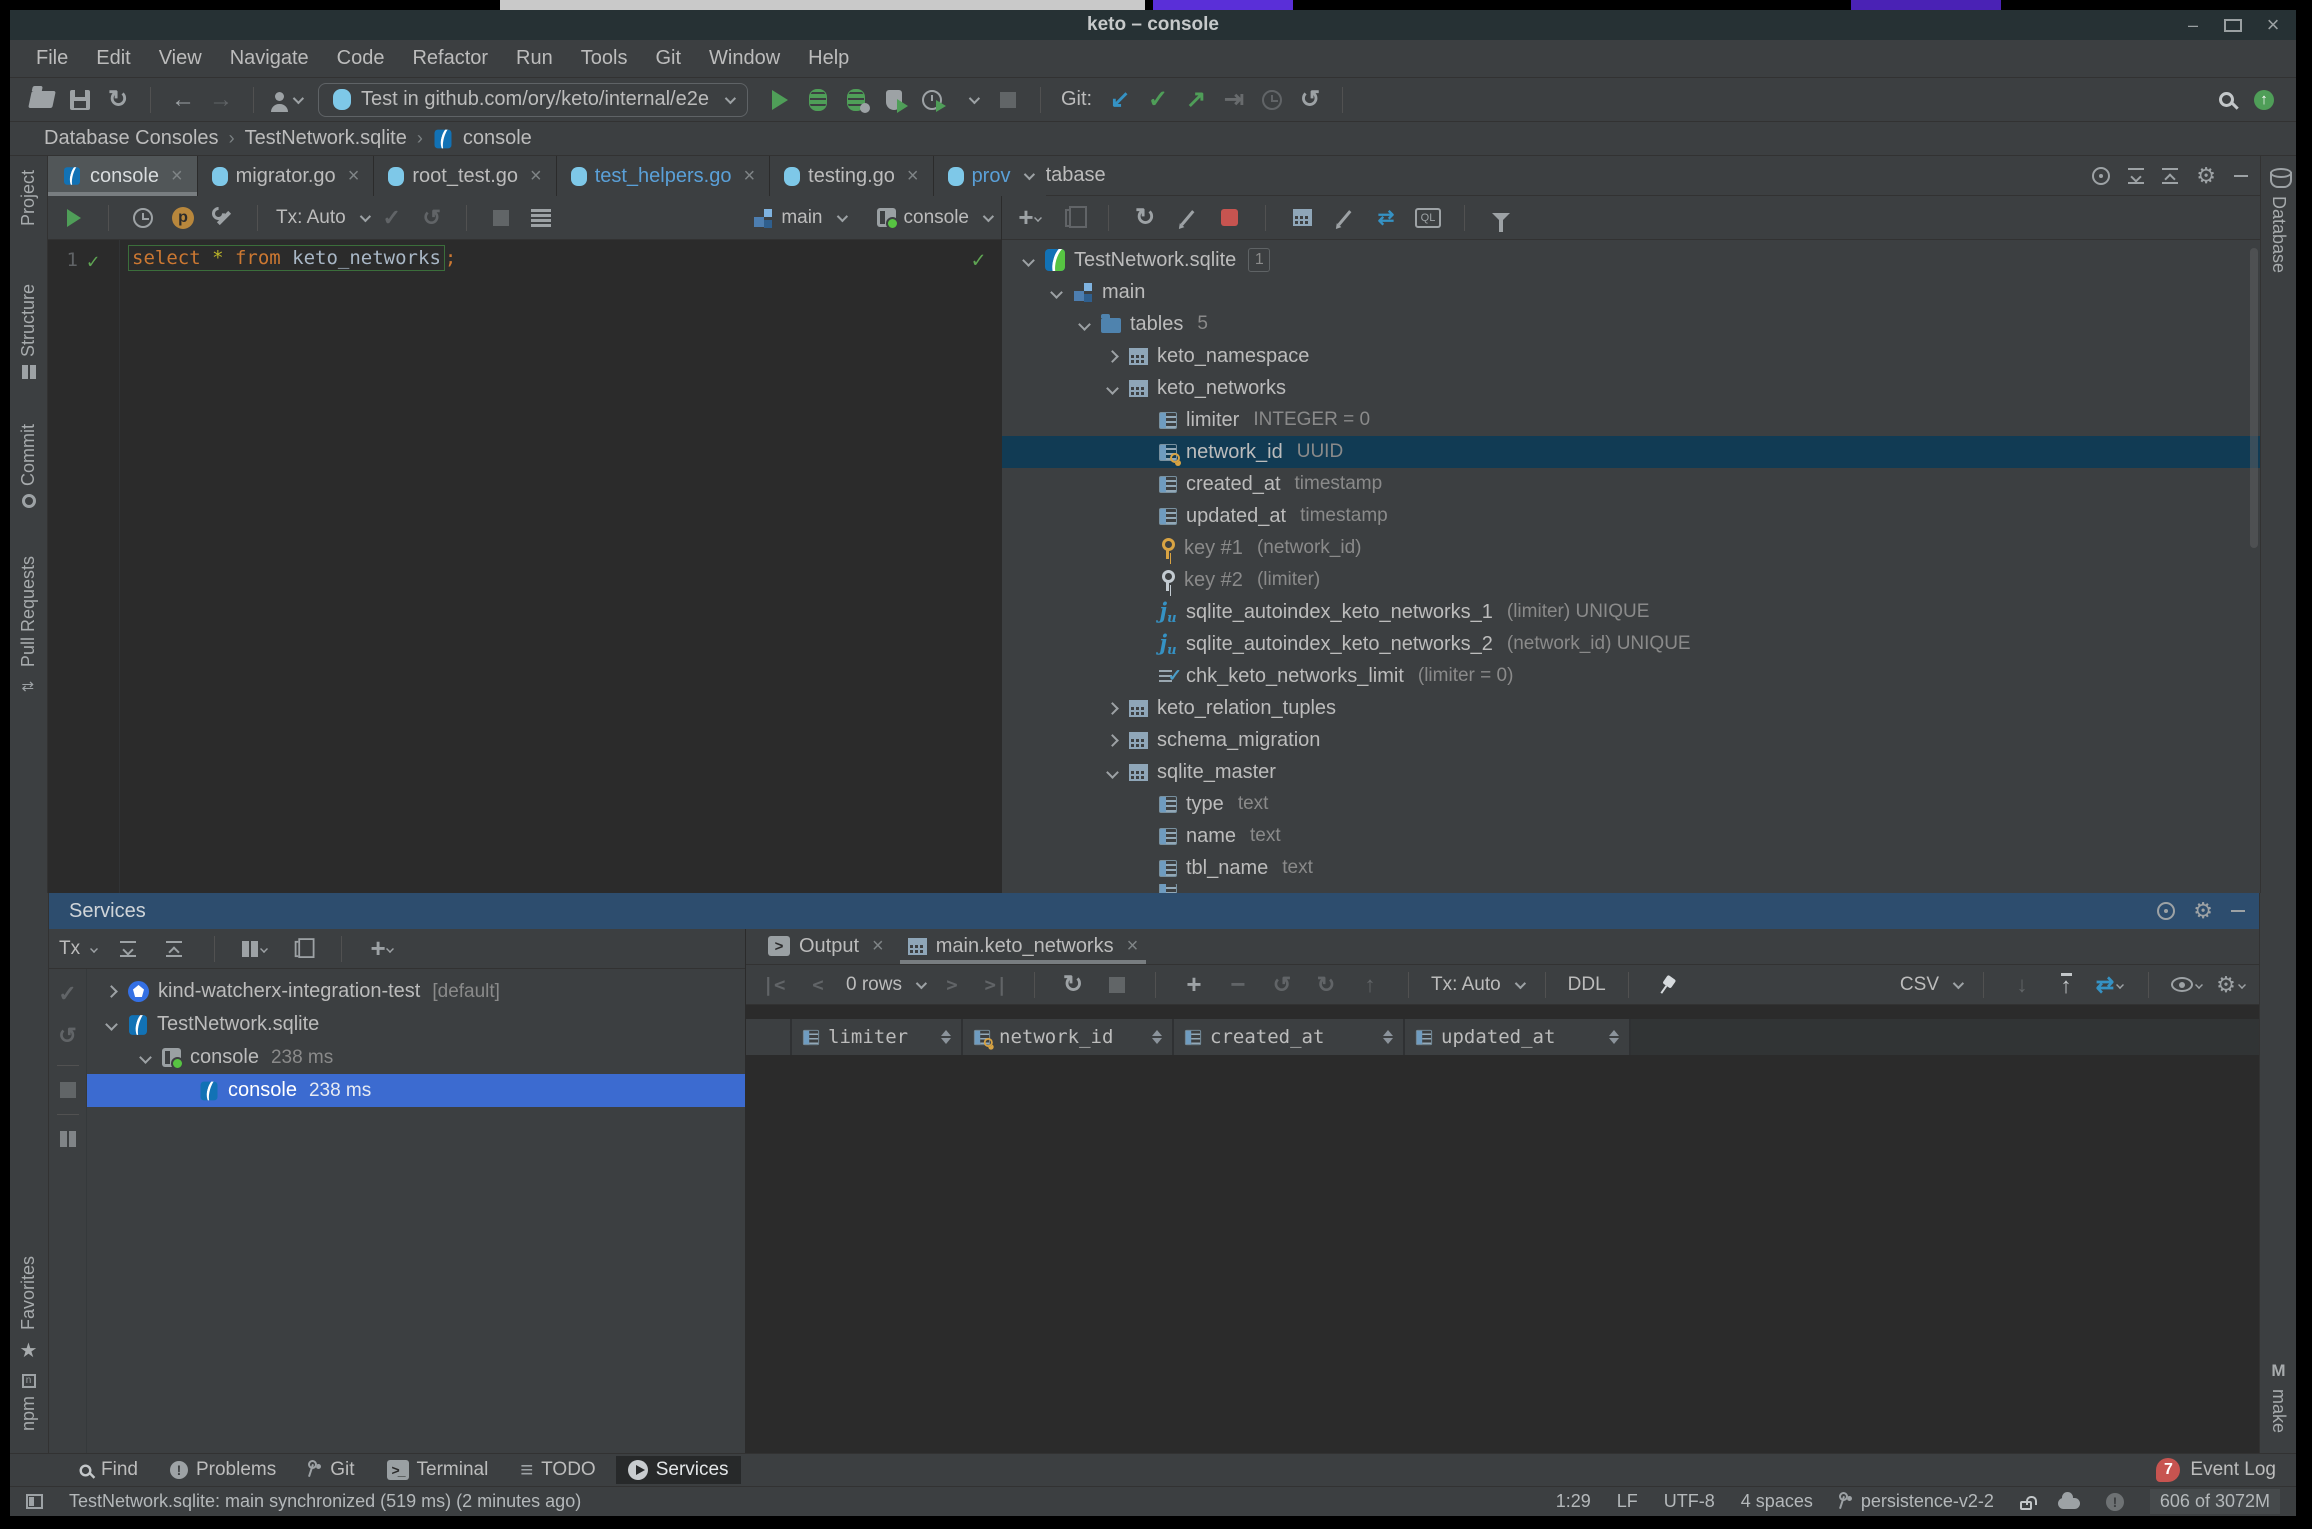 This screenshot has height=1529, width=2312. What do you see at coordinates (1370, 985) in the screenshot?
I see `submit-icon` at bounding box center [1370, 985].